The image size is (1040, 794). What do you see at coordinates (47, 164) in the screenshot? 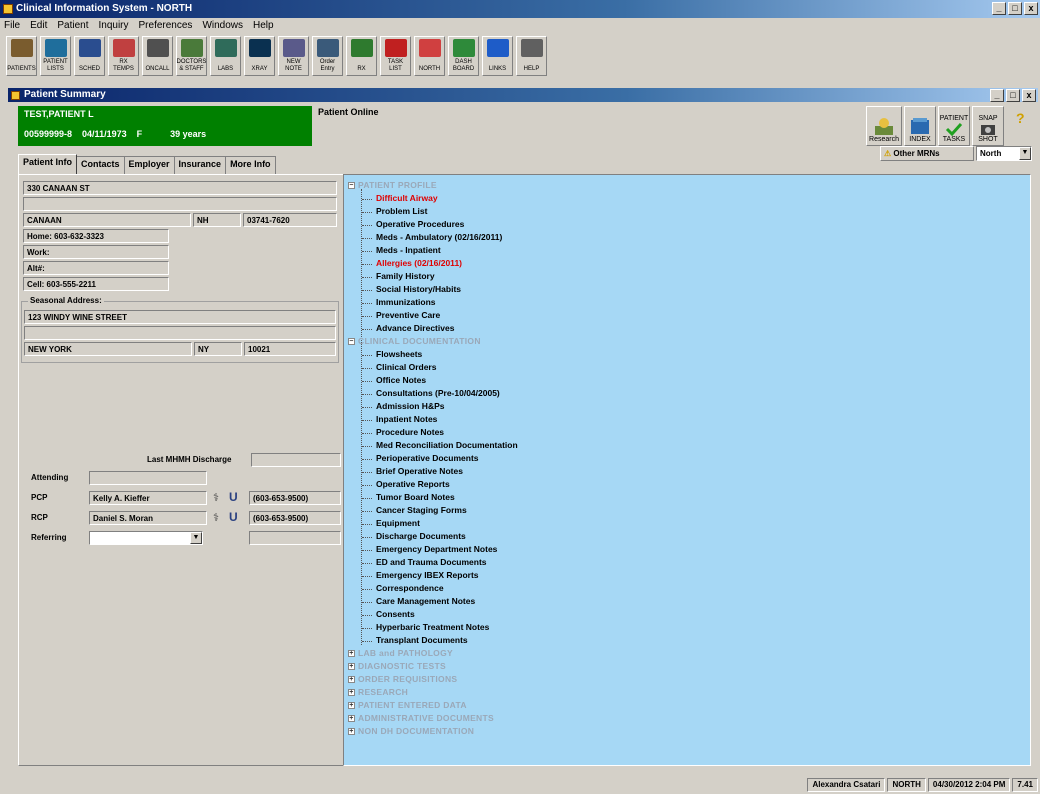
I see `tab-patient-info: Patient Info` at bounding box center [47, 164].